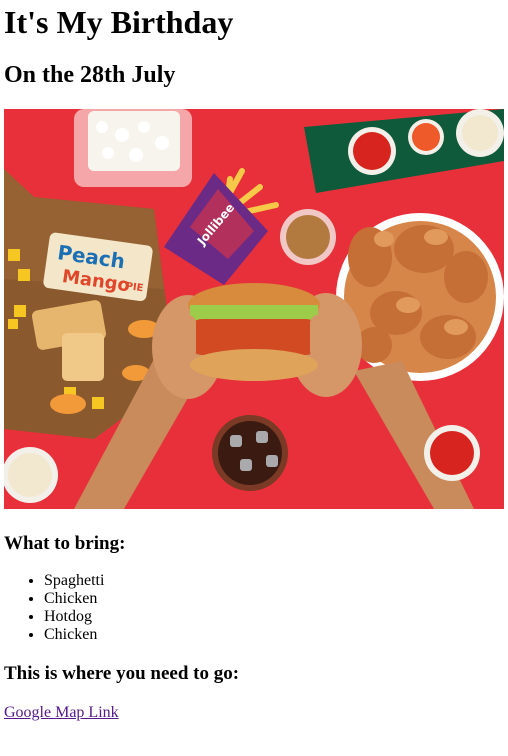 This screenshot has width=508, height=756. I want to click on list-item: Spaghetti, so click(74, 581).